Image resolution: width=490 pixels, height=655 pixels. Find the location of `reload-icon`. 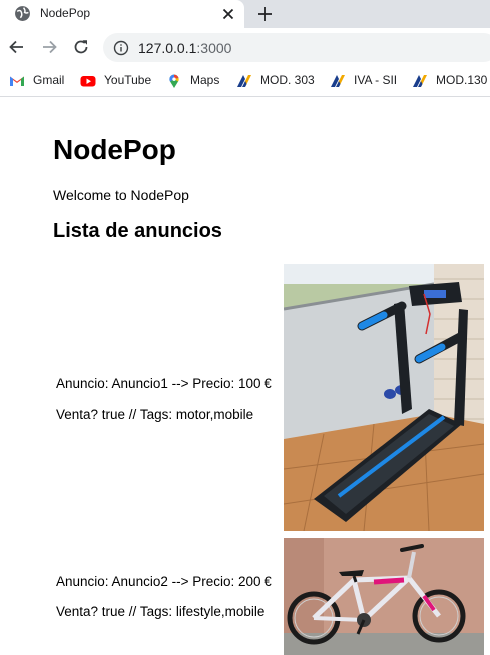

reload-icon is located at coordinates (81, 47).